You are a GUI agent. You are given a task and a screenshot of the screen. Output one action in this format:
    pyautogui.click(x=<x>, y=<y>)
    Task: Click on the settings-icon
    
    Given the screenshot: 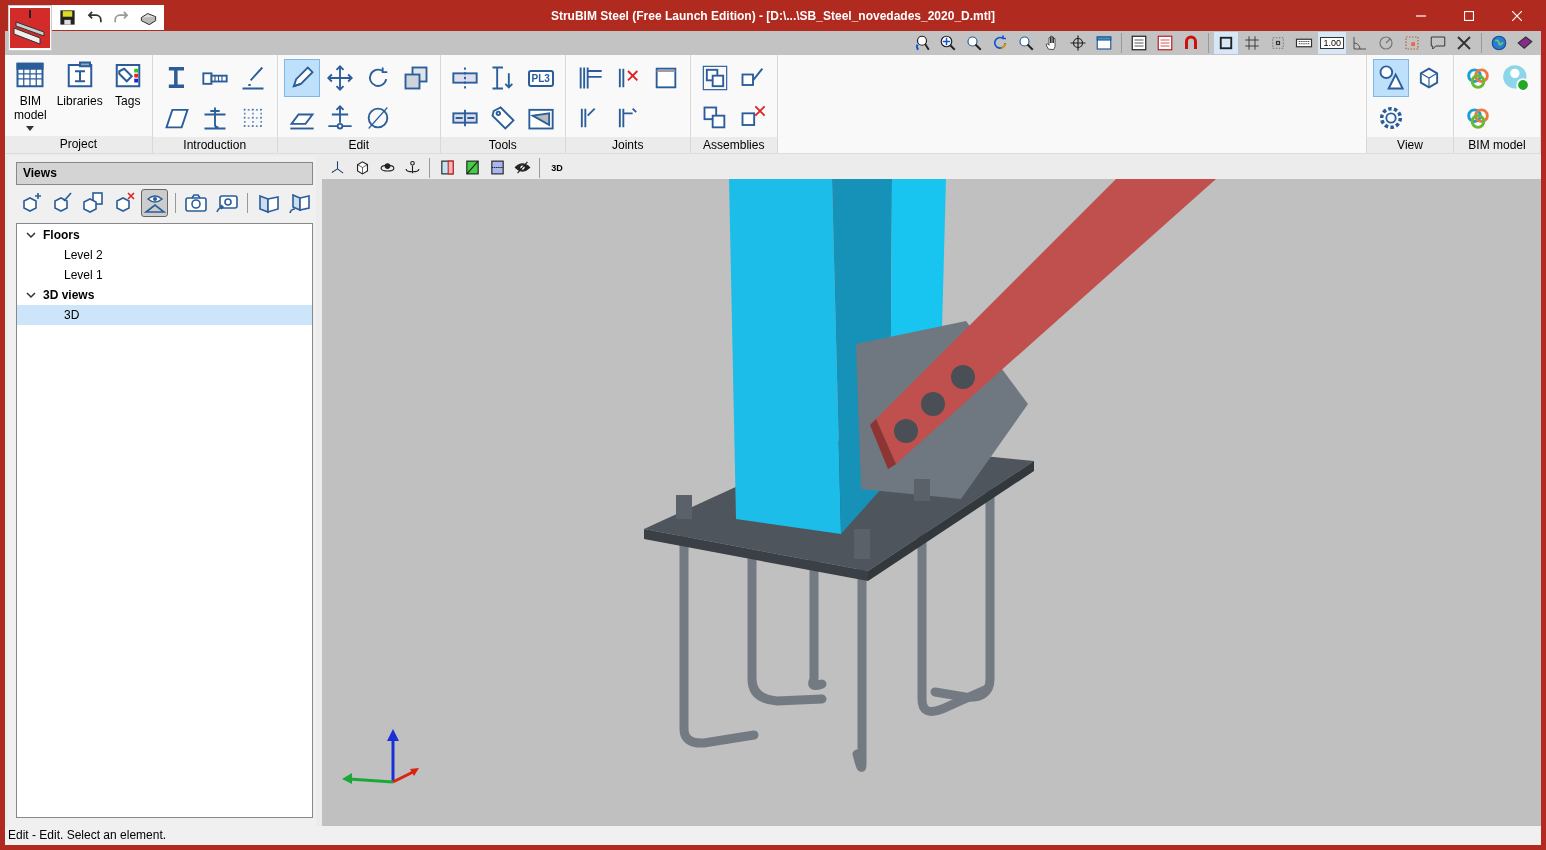 What is the action you would take?
    pyautogui.click(x=1391, y=118)
    